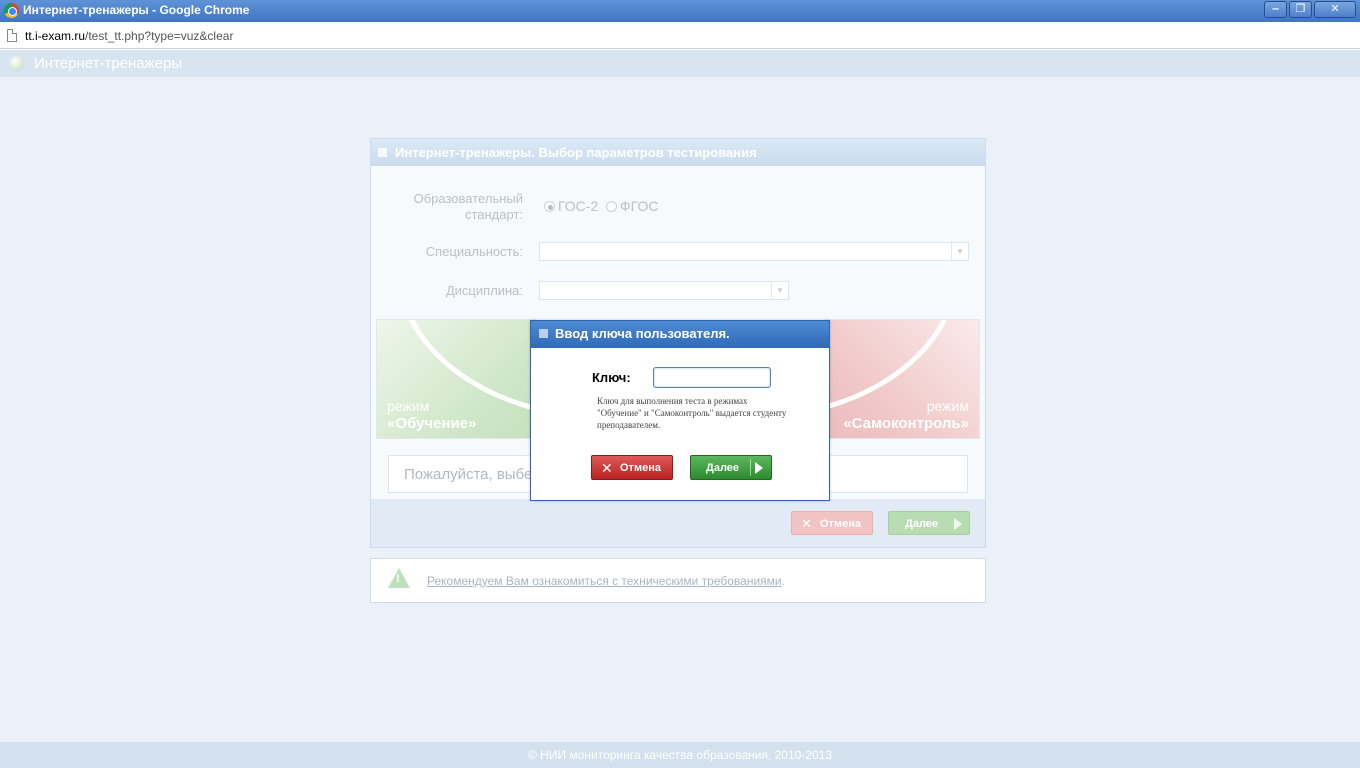 This screenshot has height=768, width=1360. What do you see at coordinates (11, 10) in the screenshot?
I see `chrome-icon` at bounding box center [11, 10].